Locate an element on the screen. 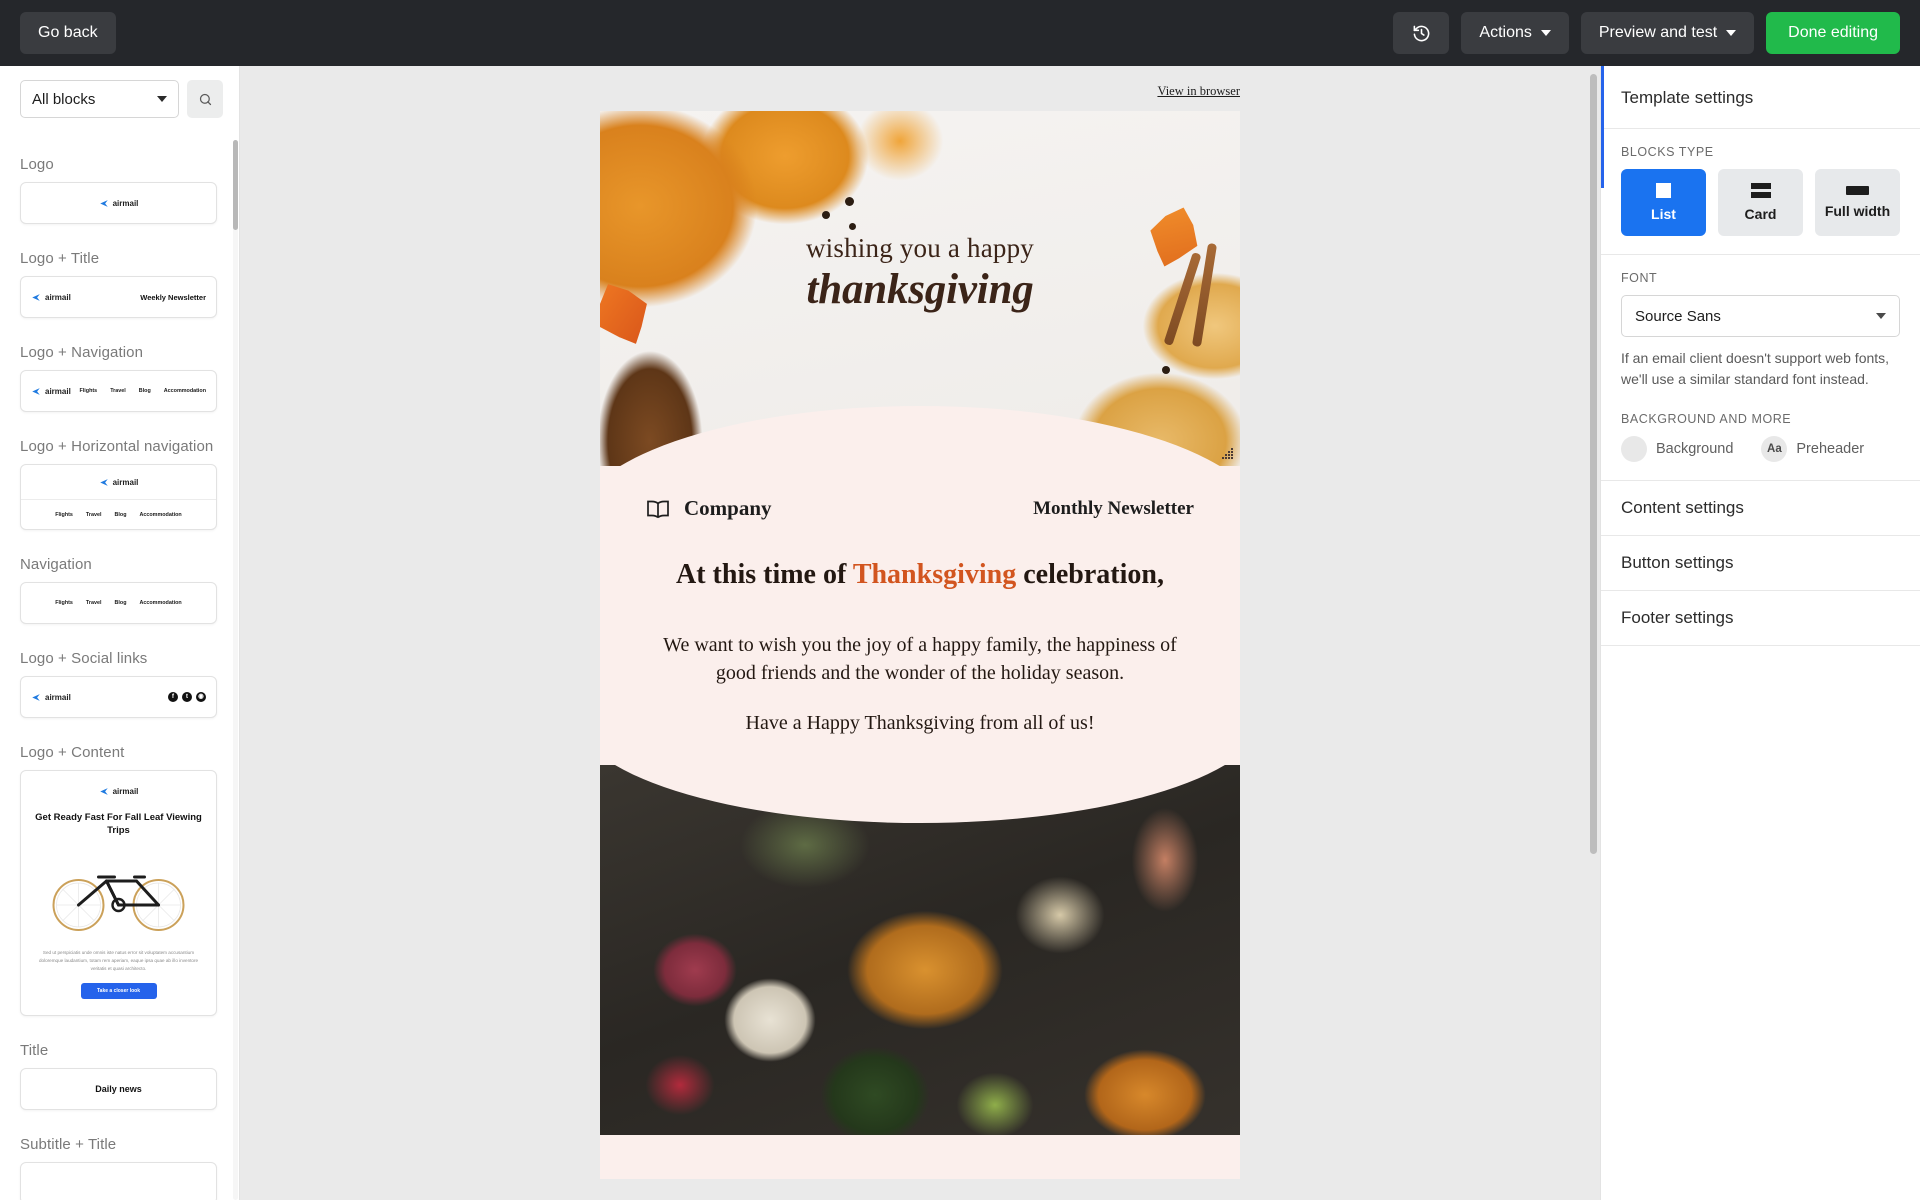 The height and width of the screenshot is (1200, 1920). preview-and-test-button: Preview and test is located at coordinates (1667, 33).